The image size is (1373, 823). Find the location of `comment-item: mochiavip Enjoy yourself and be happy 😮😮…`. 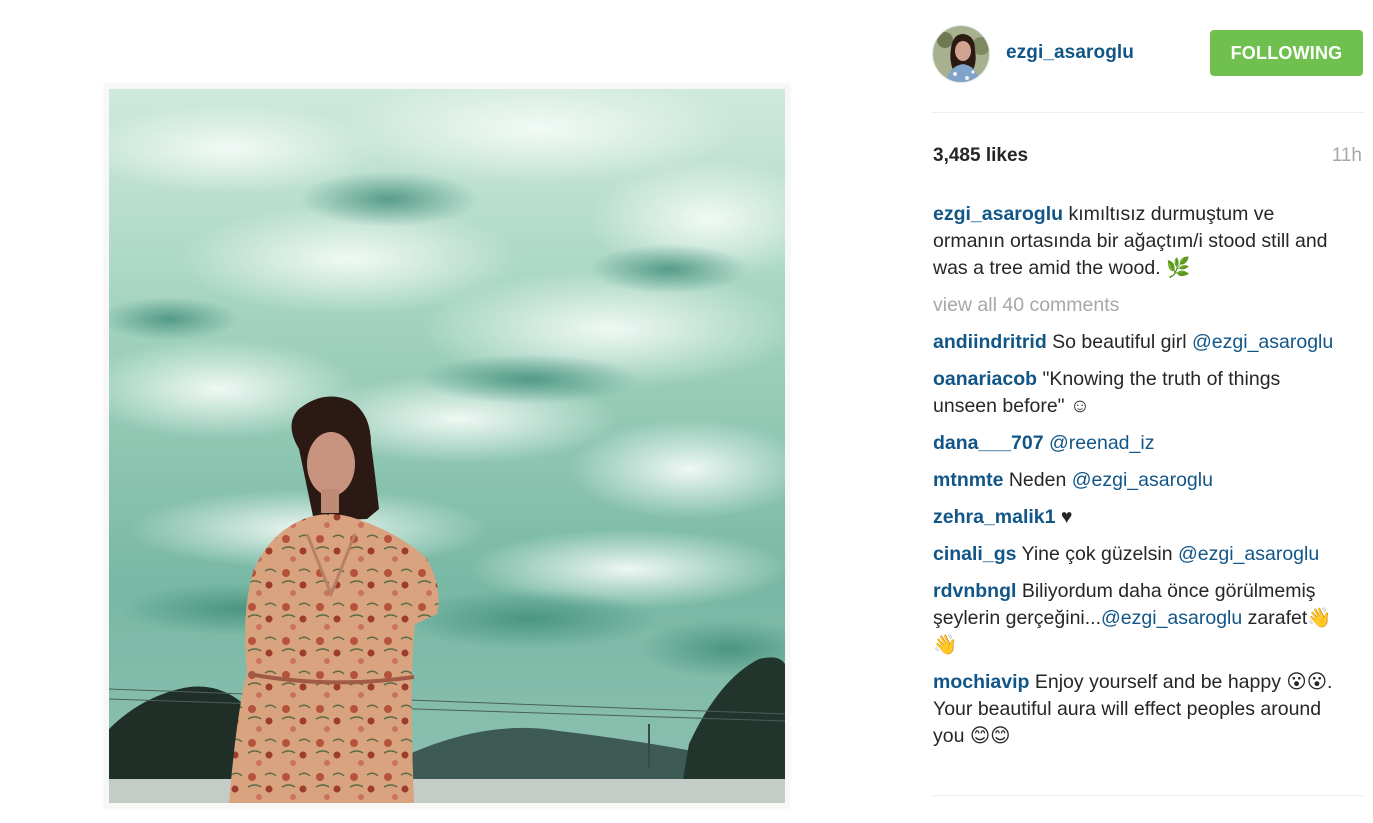

comment-item: mochiavip Enjoy yourself and be happy 😮😮… is located at coordinates (1138, 709).